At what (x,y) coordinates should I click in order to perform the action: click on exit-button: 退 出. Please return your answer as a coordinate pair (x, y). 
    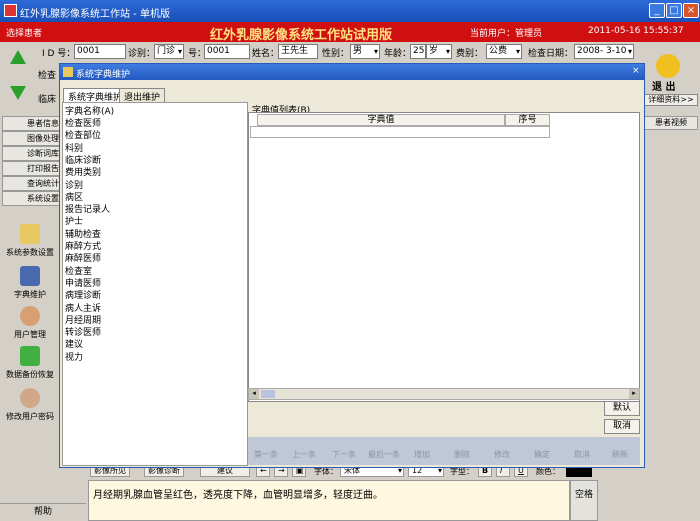
    Looking at the image, I should click on (663, 85).